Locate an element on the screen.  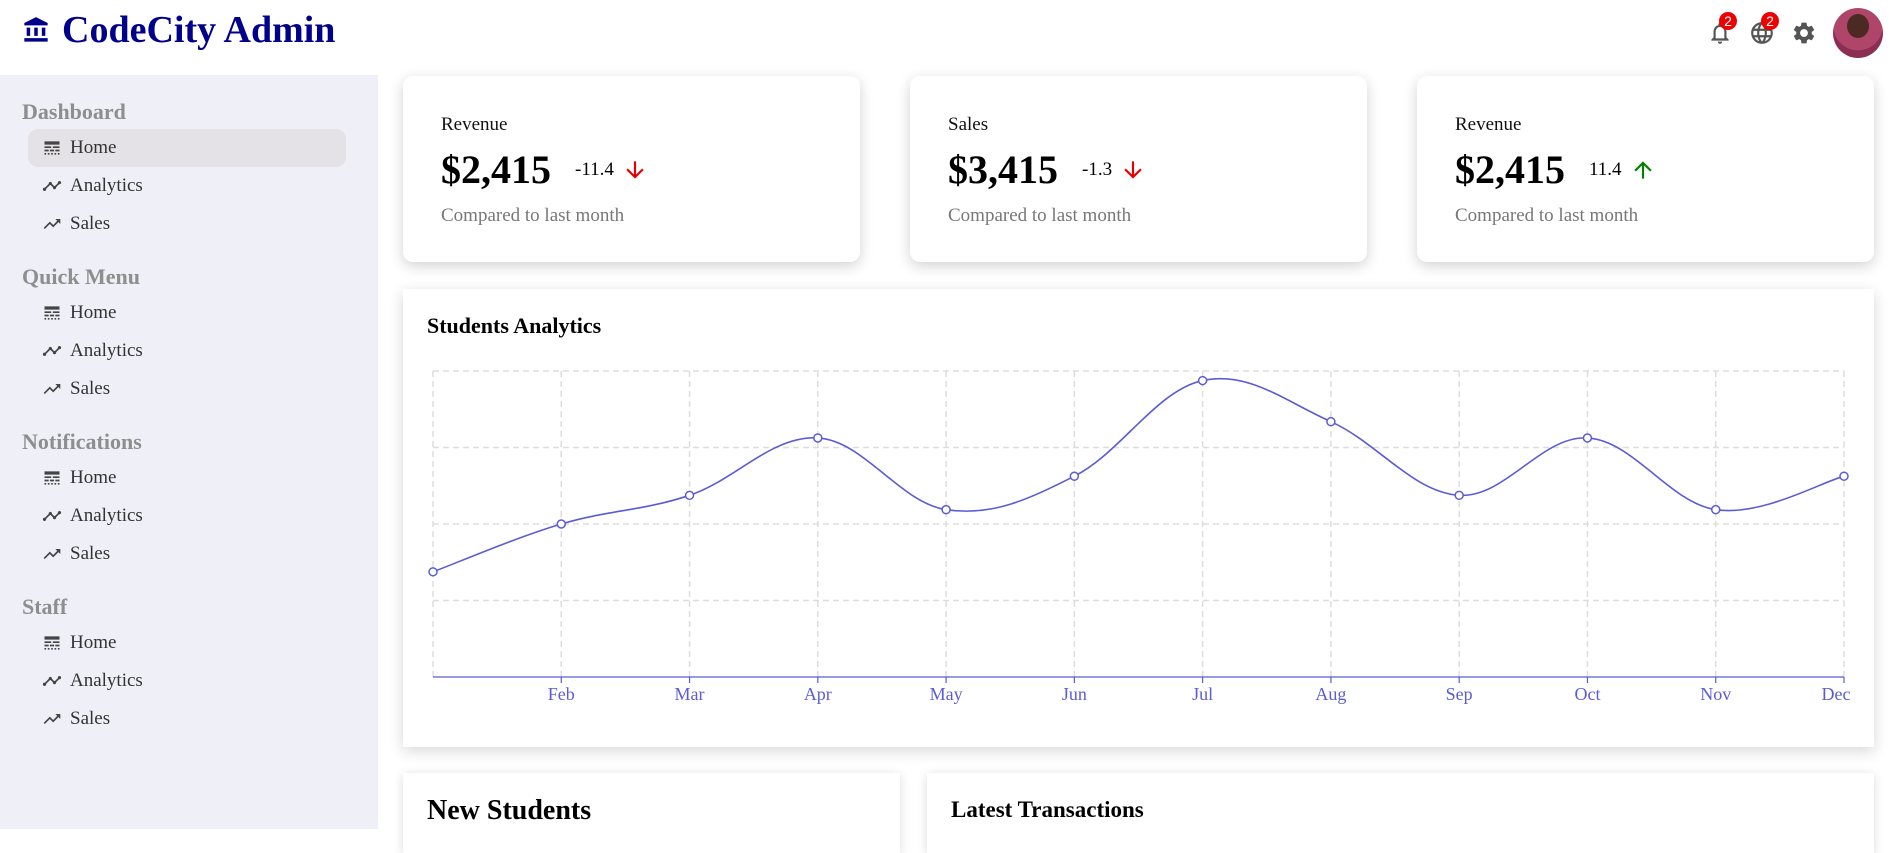
featured-rate: -11.4 is located at coordinates (594, 169).